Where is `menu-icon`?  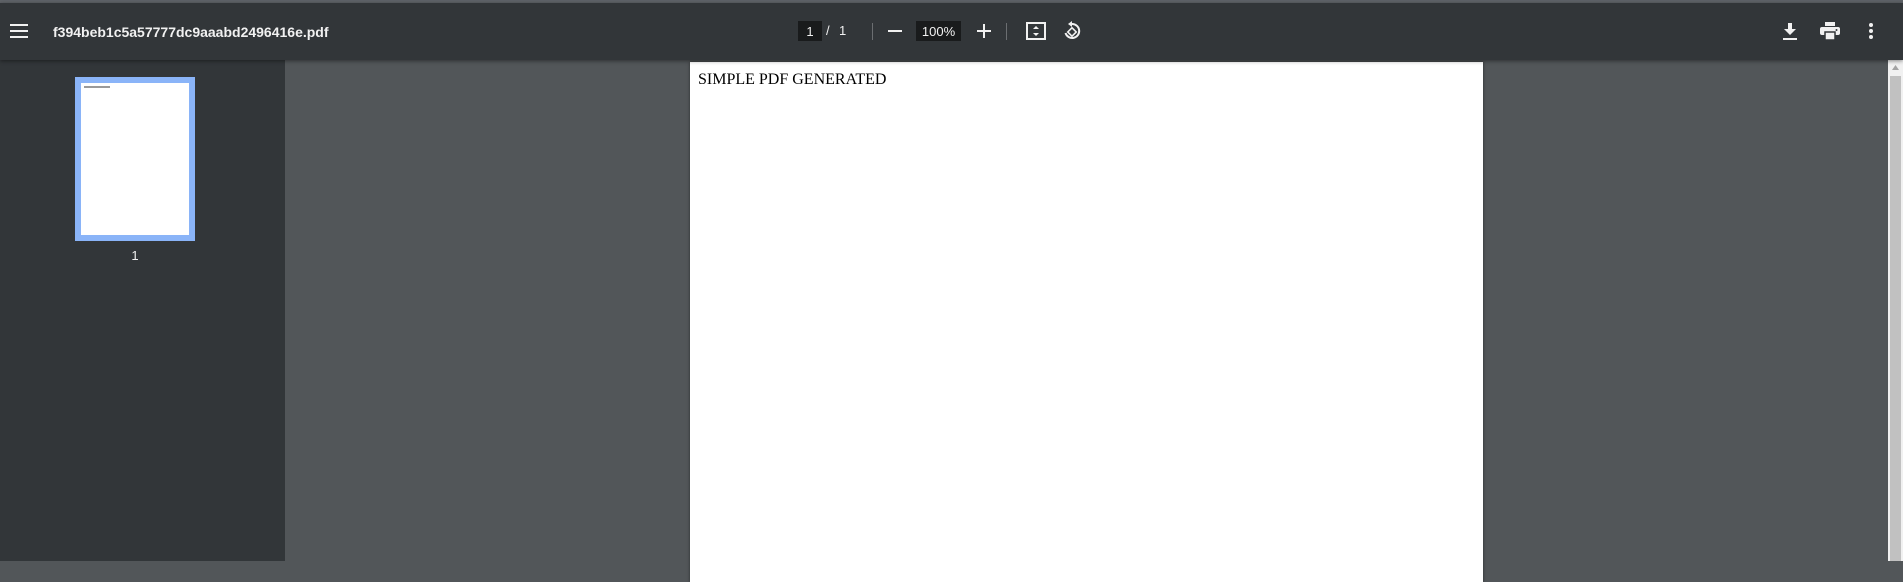
menu-icon is located at coordinates (19, 31).